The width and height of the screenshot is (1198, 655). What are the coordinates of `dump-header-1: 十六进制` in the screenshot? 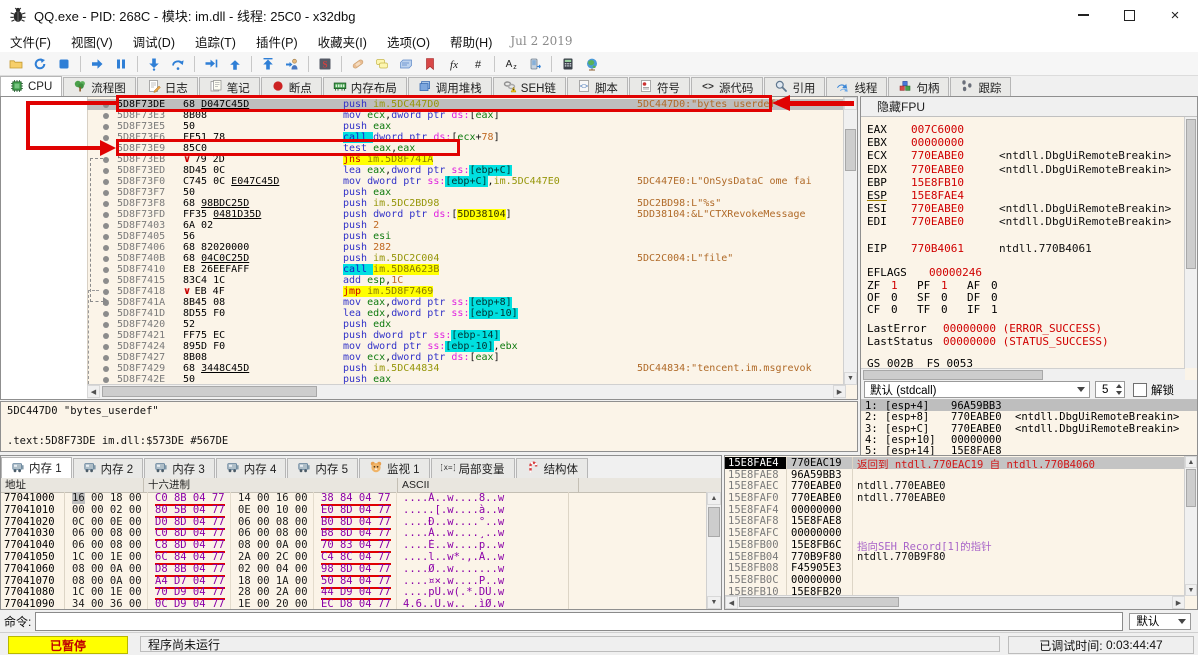 It's located at (271, 485).